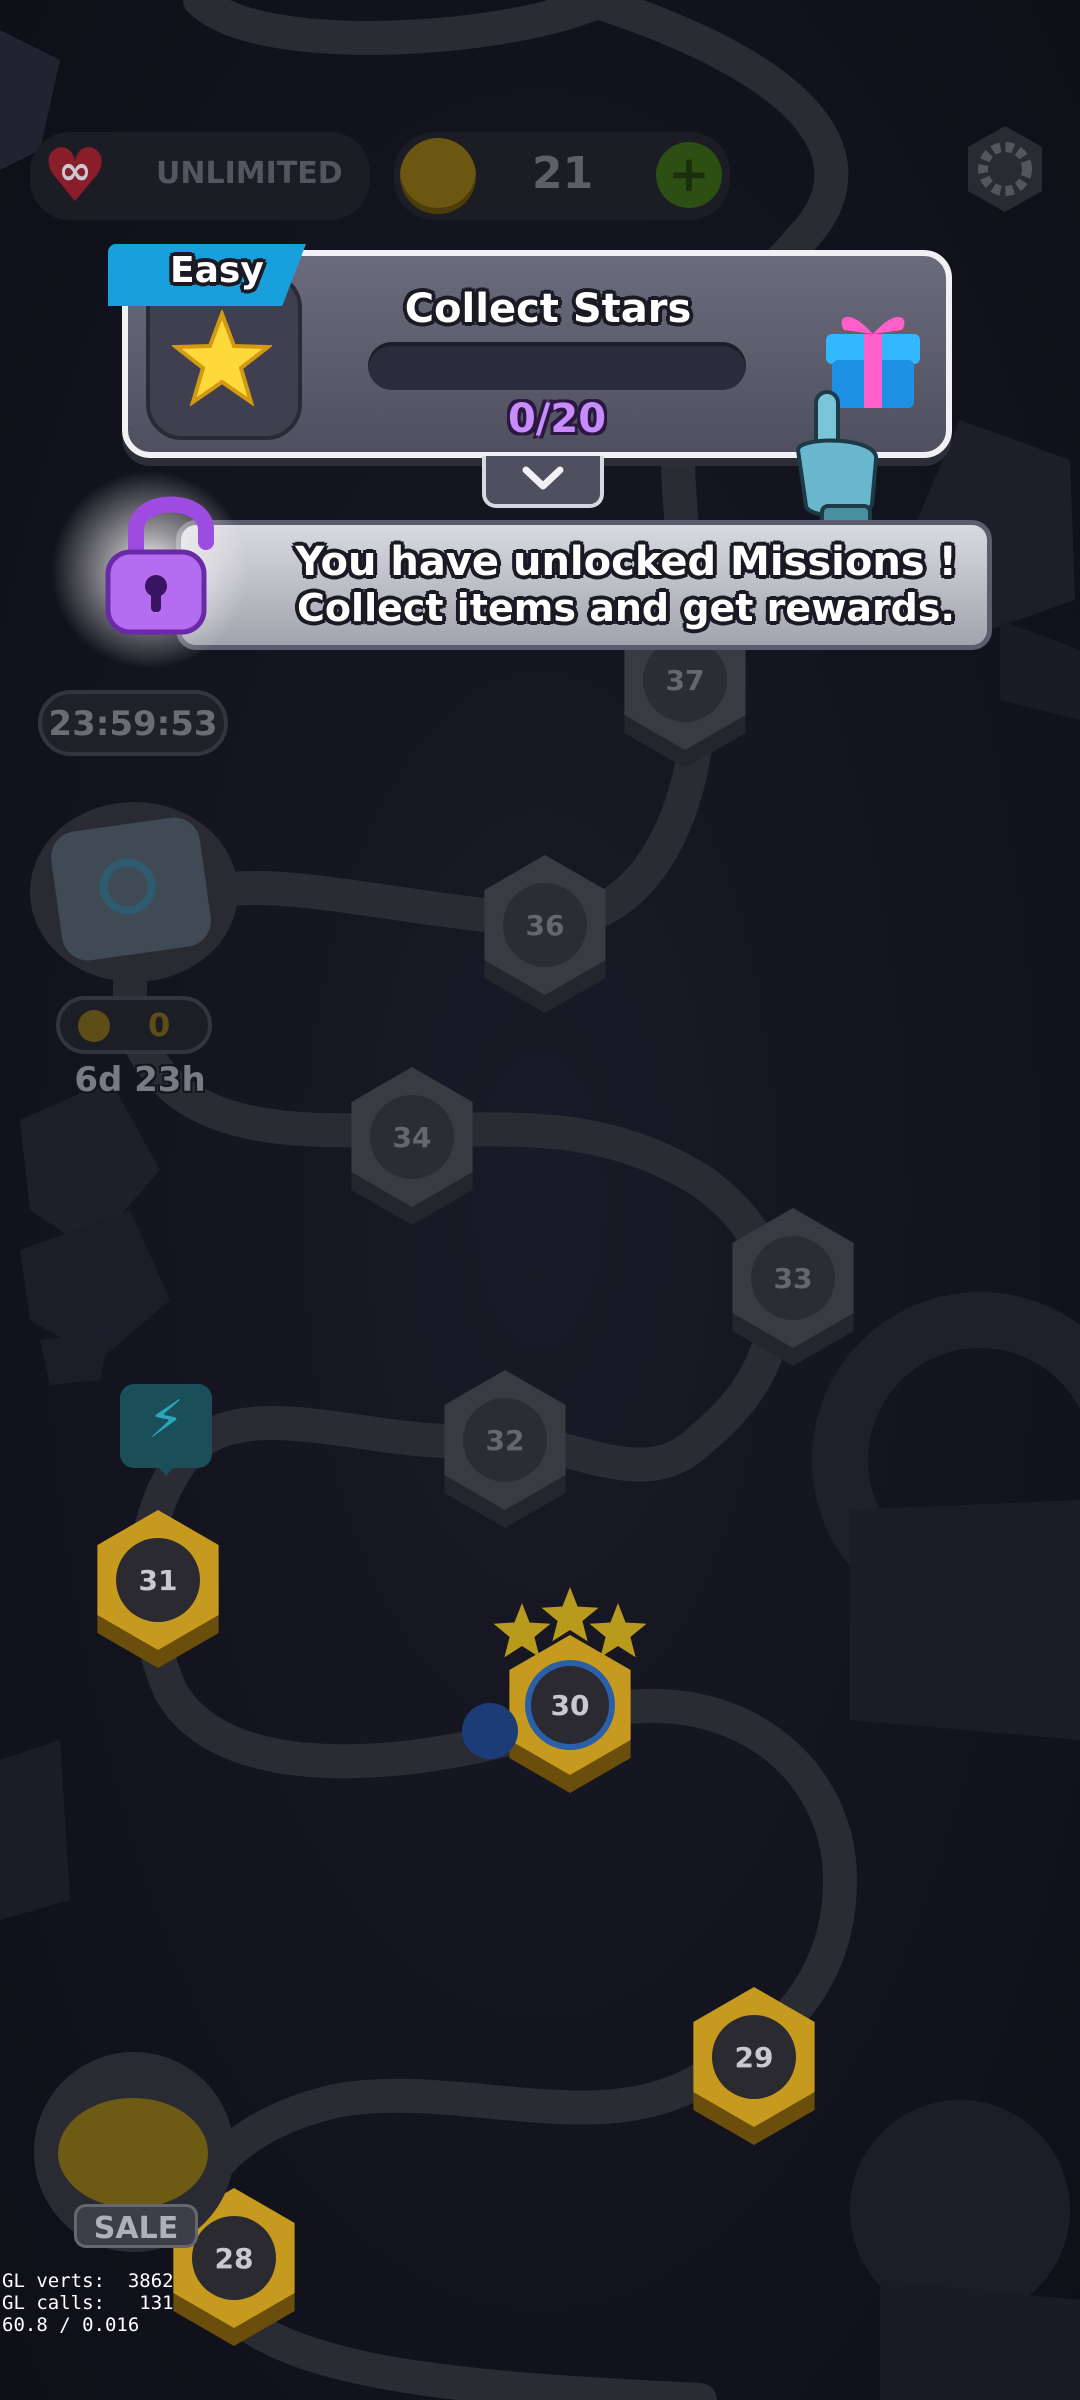 This screenshot has width=1080, height=2400. What do you see at coordinates (570, 1705) in the screenshot?
I see `level-number: 30` at bounding box center [570, 1705].